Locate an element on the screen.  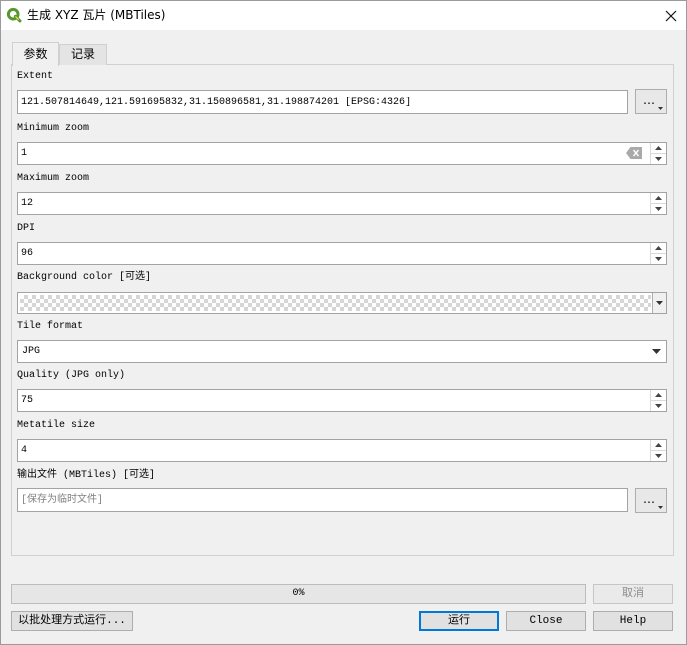
max-zoom-label: Maximum zoom is located at coordinates (53, 178).